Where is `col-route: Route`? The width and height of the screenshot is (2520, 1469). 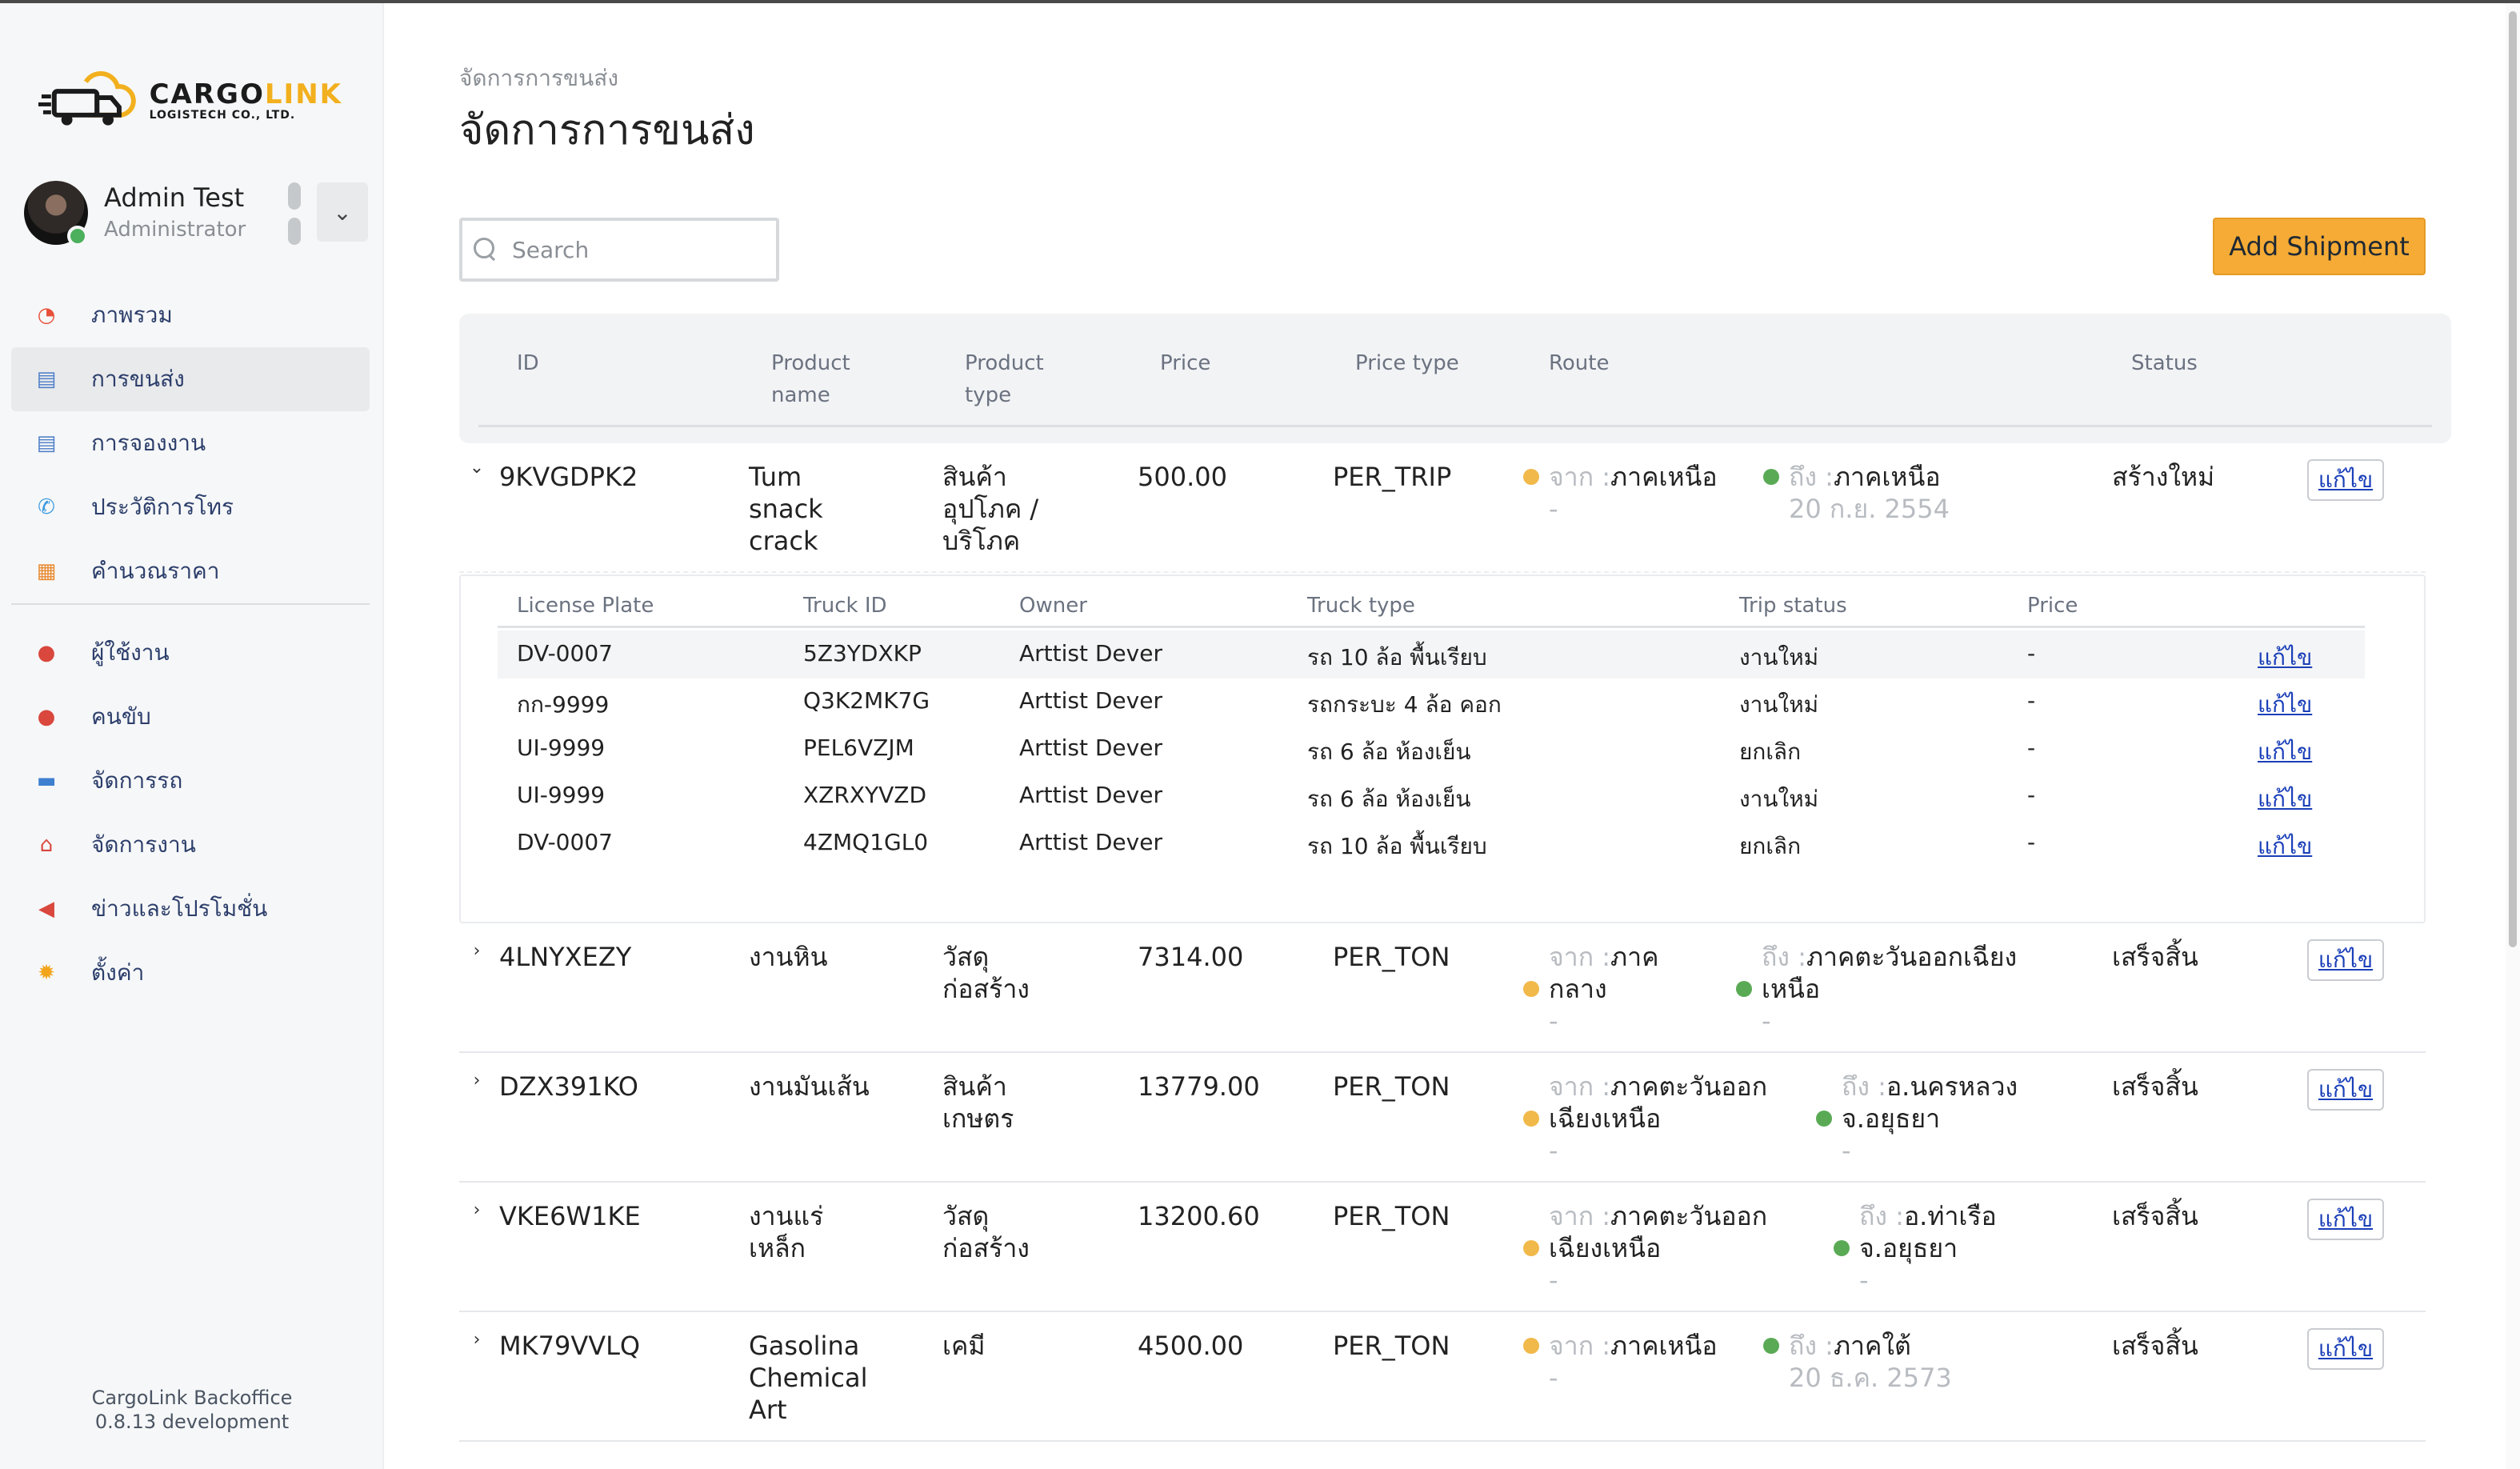 col-route: Route is located at coordinates (1579, 363).